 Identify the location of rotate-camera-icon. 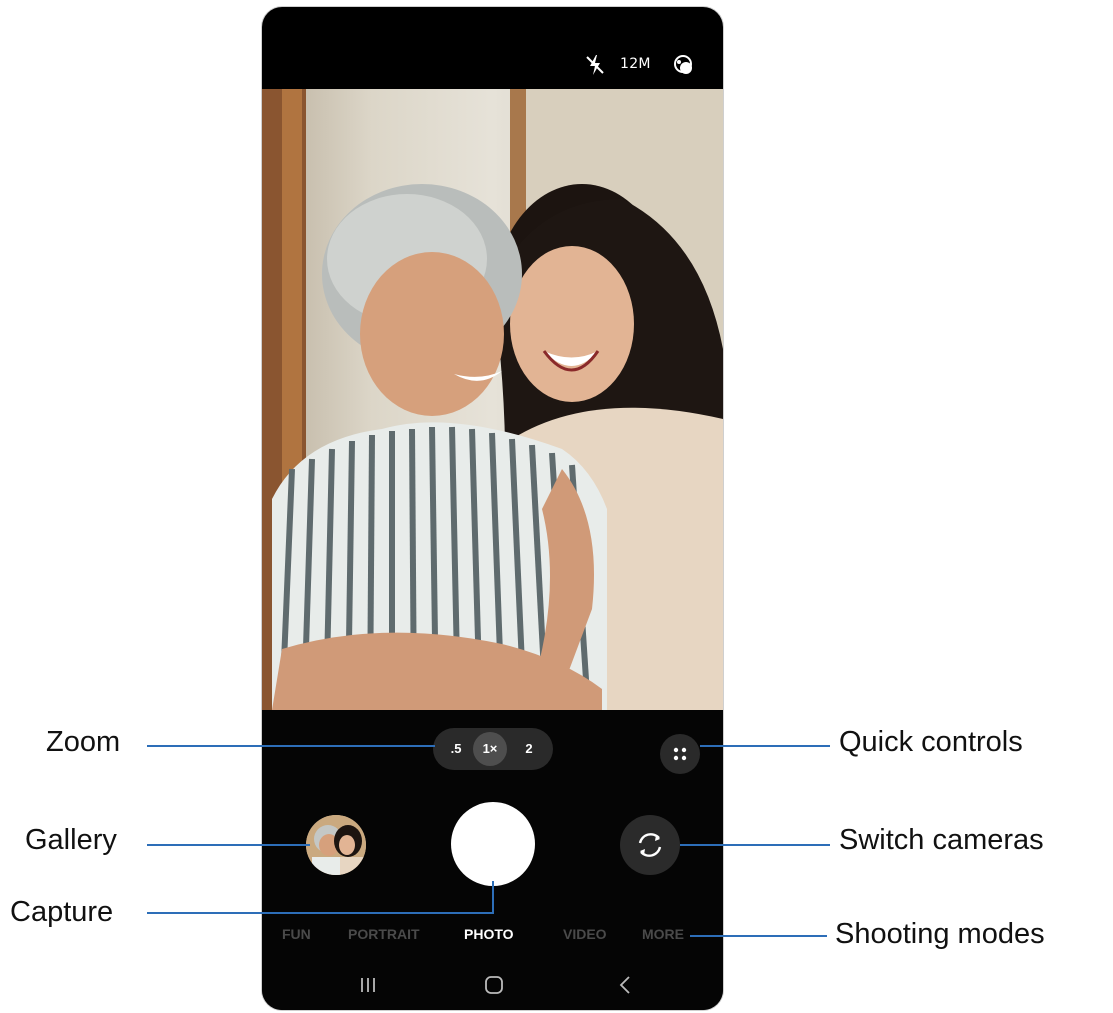
(650, 845).